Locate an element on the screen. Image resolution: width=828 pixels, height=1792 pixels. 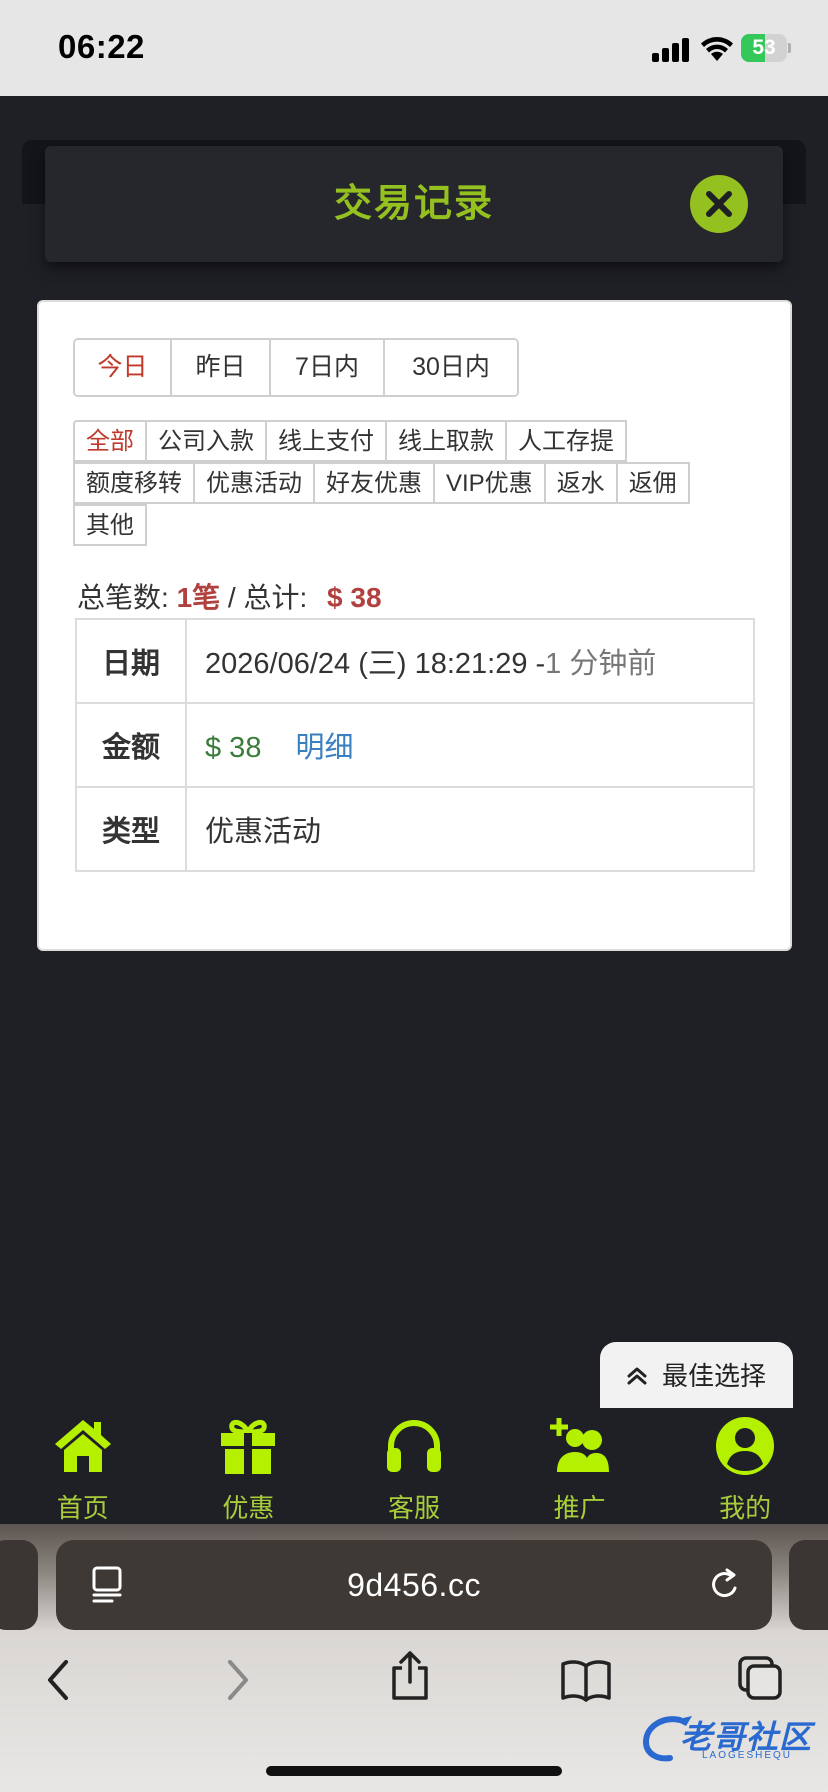
table-row: 金额 $ 38 明细 is located at coordinates (415, 745).